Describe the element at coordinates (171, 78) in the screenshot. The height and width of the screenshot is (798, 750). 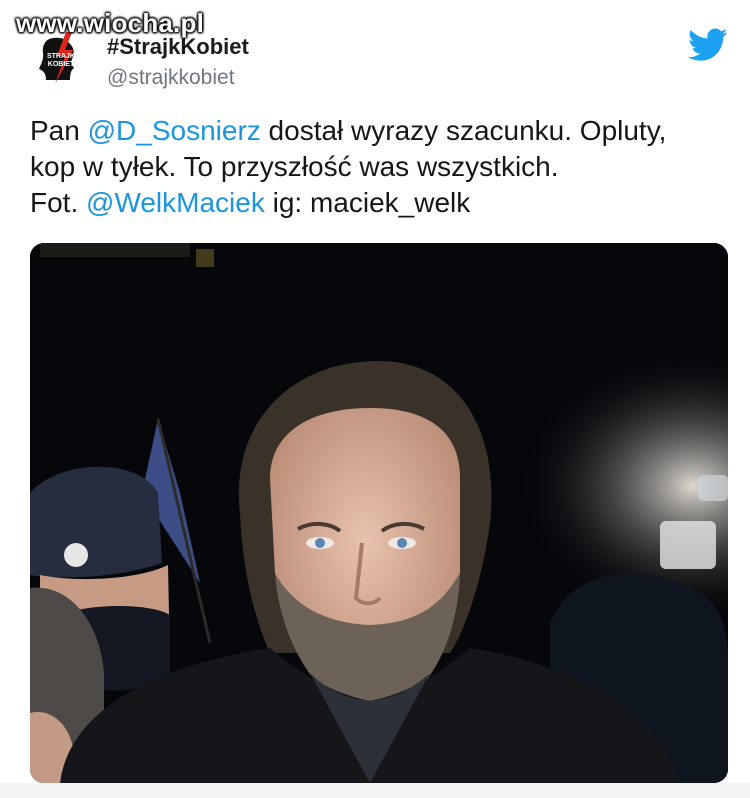
I see `author-handle: @strajkkobiet` at that location.